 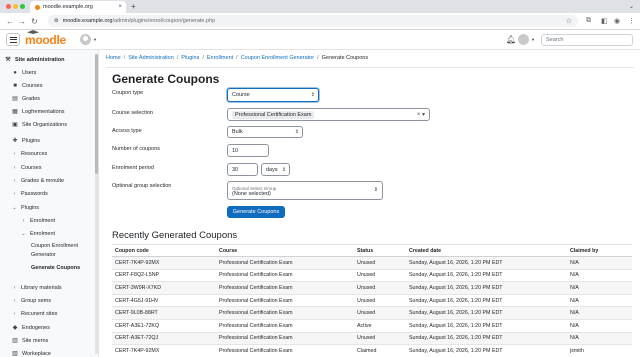 What do you see at coordinates (34, 21) in the screenshot?
I see `reload-icon: ↻` at bounding box center [34, 21].